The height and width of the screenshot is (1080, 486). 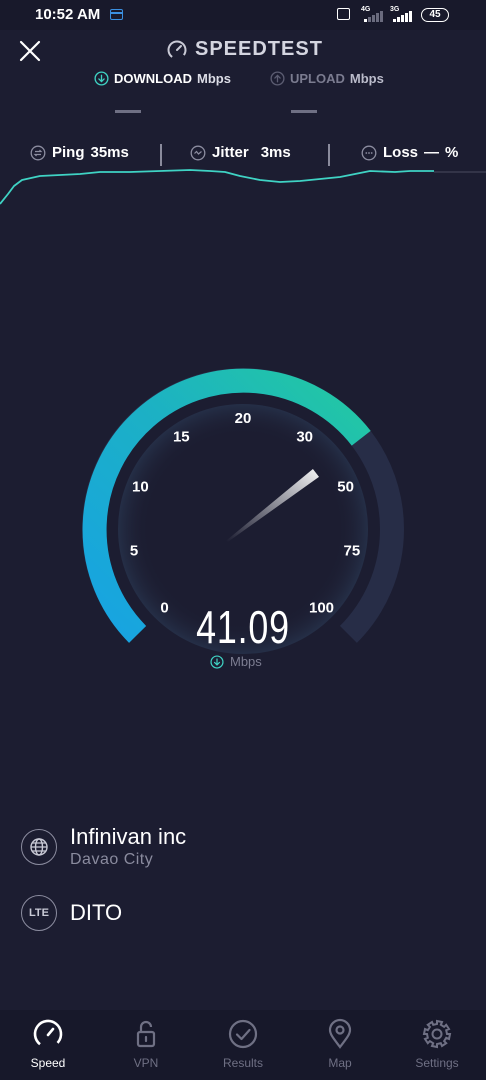 What do you see at coordinates (317, 78) in the screenshot?
I see `upload-label: UPLOAD` at bounding box center [317, 78].